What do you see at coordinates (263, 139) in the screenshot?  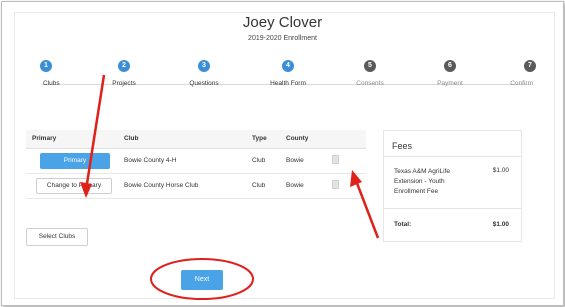 I see `header-type: Type` at bounding box center [263, 139].